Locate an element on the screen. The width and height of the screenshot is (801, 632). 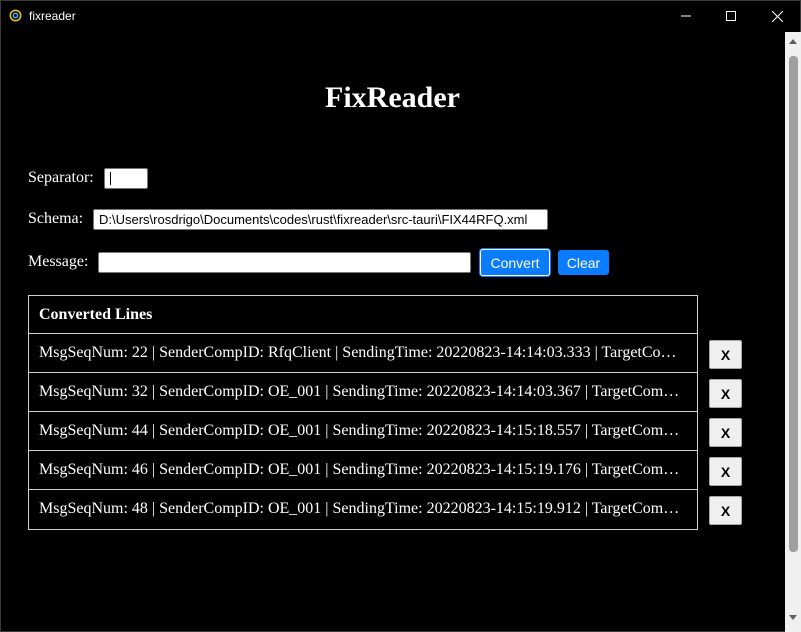
close-button is located at coordinates (777, 16).